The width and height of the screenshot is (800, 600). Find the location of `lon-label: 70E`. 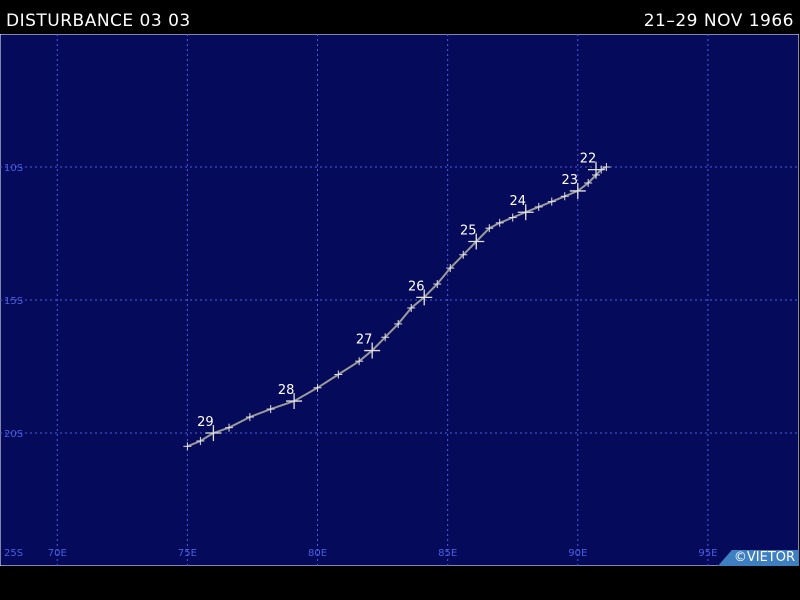

lon-label: 70E is located at coordinates (57, 553).